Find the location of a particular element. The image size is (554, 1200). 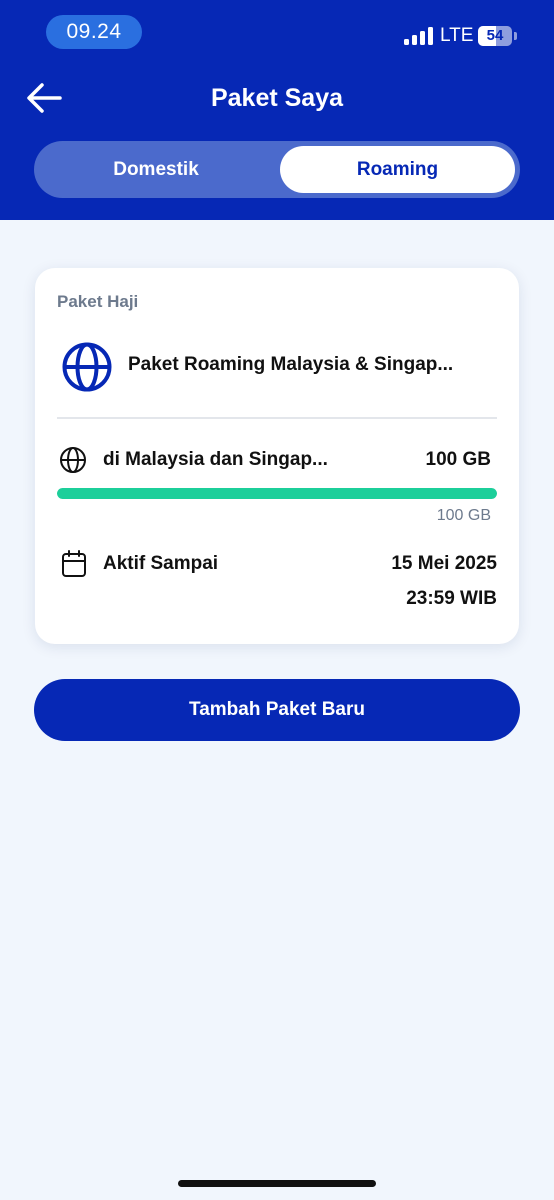

quota-progress-fill is located at coordinates (277, 493).